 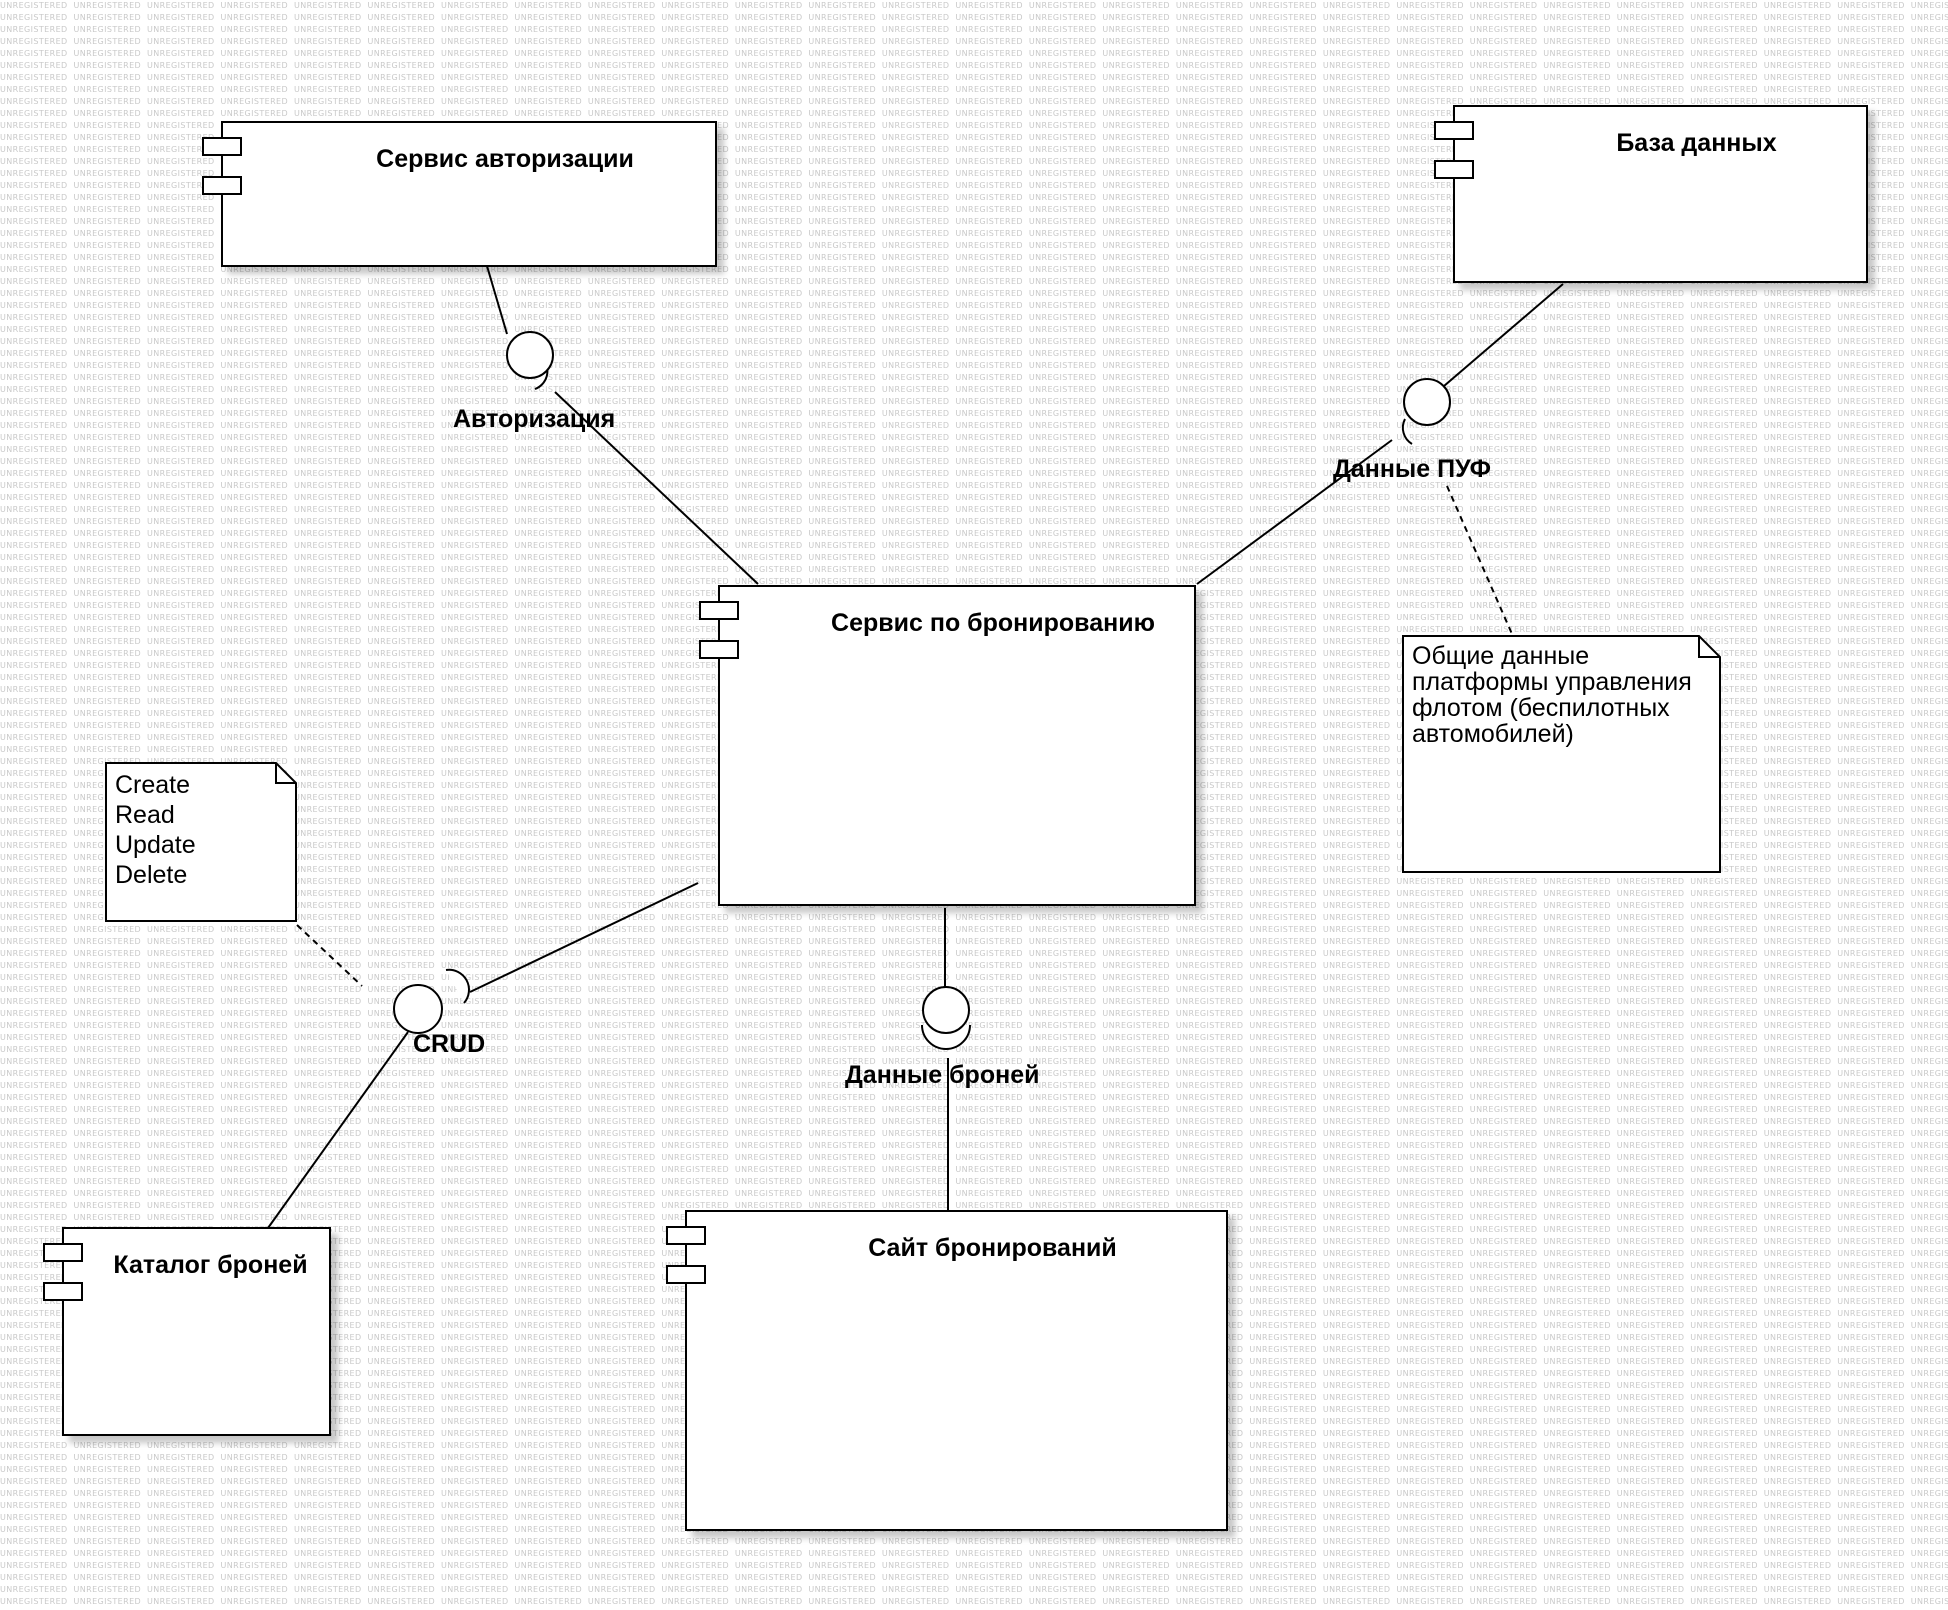 What do you see at coordinates (947, 745) in the screenshot?
I see `booking-service-component: Сервис по бронированию` at bounding box center [947, 745].